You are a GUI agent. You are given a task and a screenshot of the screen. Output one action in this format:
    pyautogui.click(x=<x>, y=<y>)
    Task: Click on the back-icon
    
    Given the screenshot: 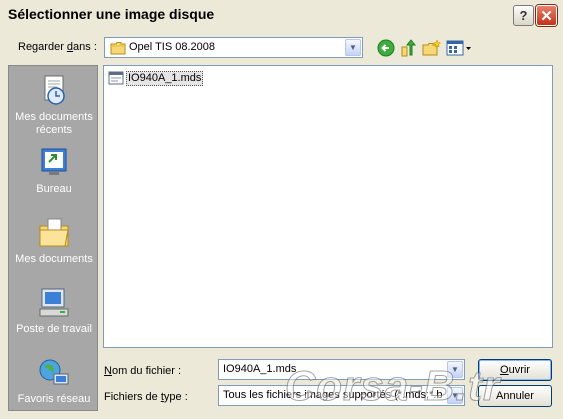 What is the action you would take?
    pyautogui.click(x=386, y=48)
    